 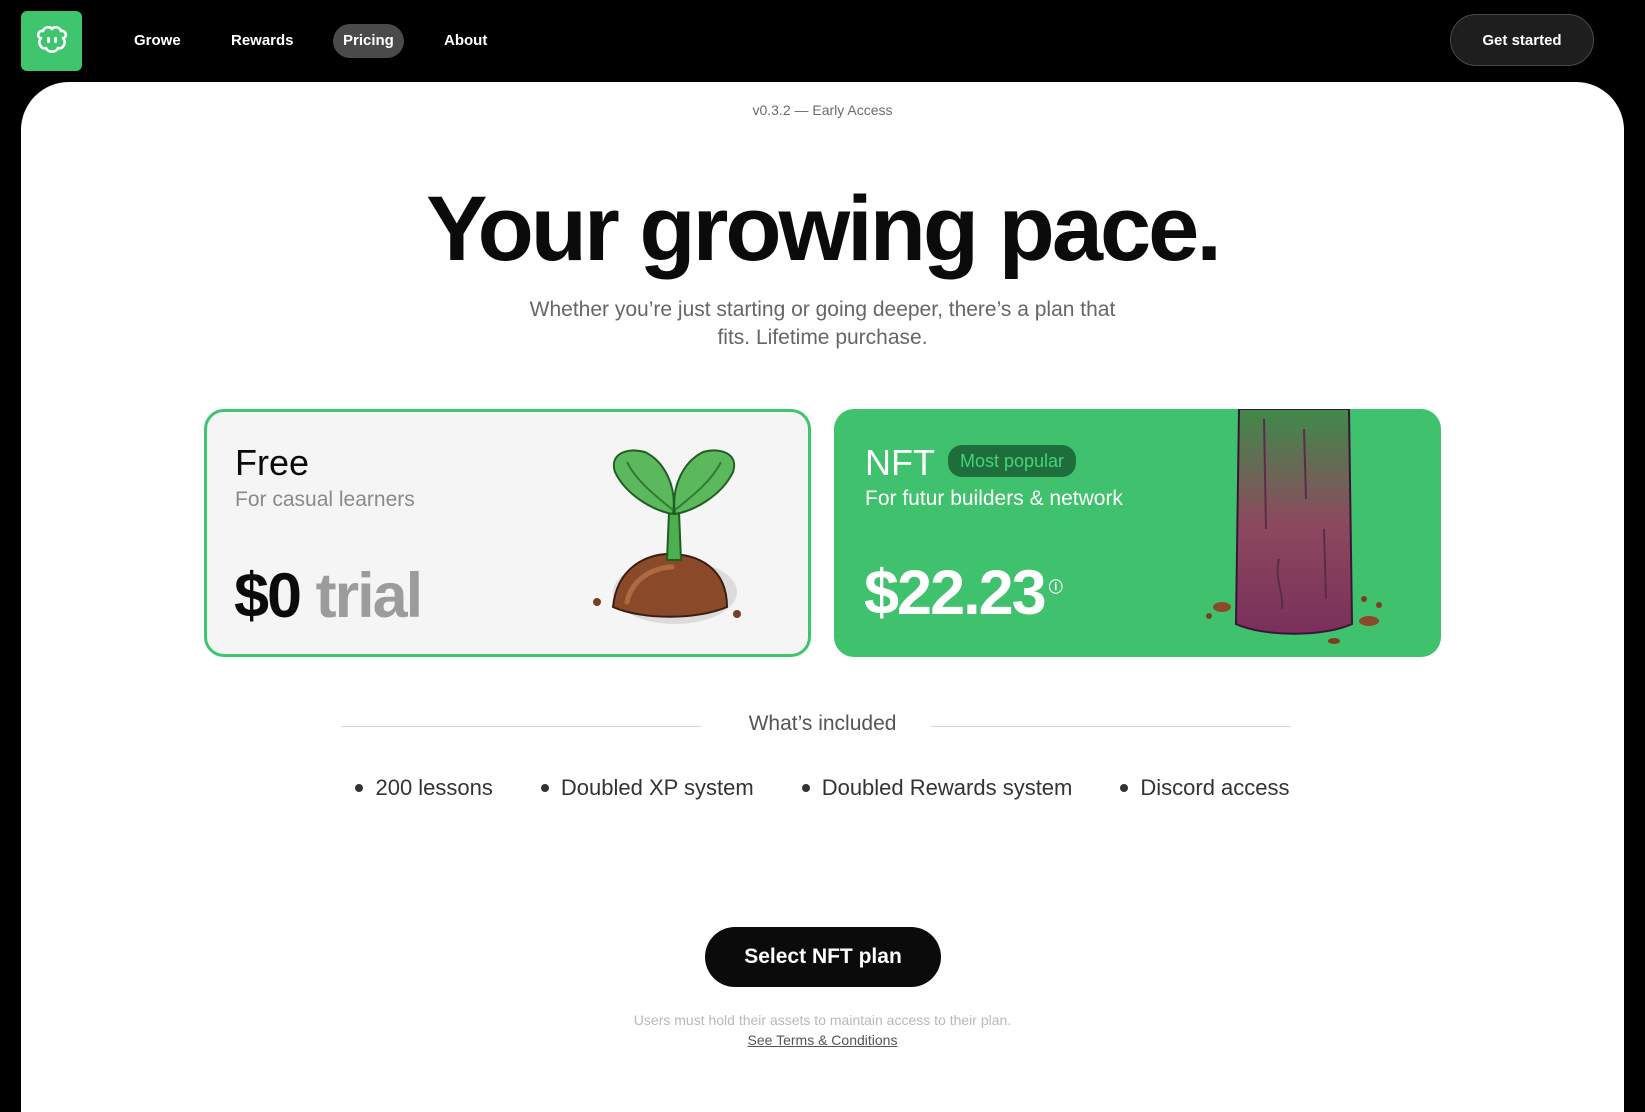 What do you see at coordinates (900, 462) in the screenshot?
I see `plan-title: NFT` at bounding box center [900, 462].